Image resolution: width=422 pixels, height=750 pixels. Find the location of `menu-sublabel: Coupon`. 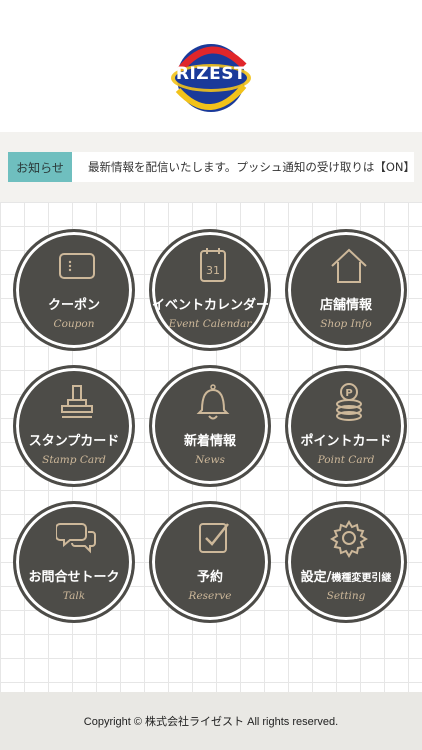

menu-sublabel: Coupon is located at coordinates (74, 324).